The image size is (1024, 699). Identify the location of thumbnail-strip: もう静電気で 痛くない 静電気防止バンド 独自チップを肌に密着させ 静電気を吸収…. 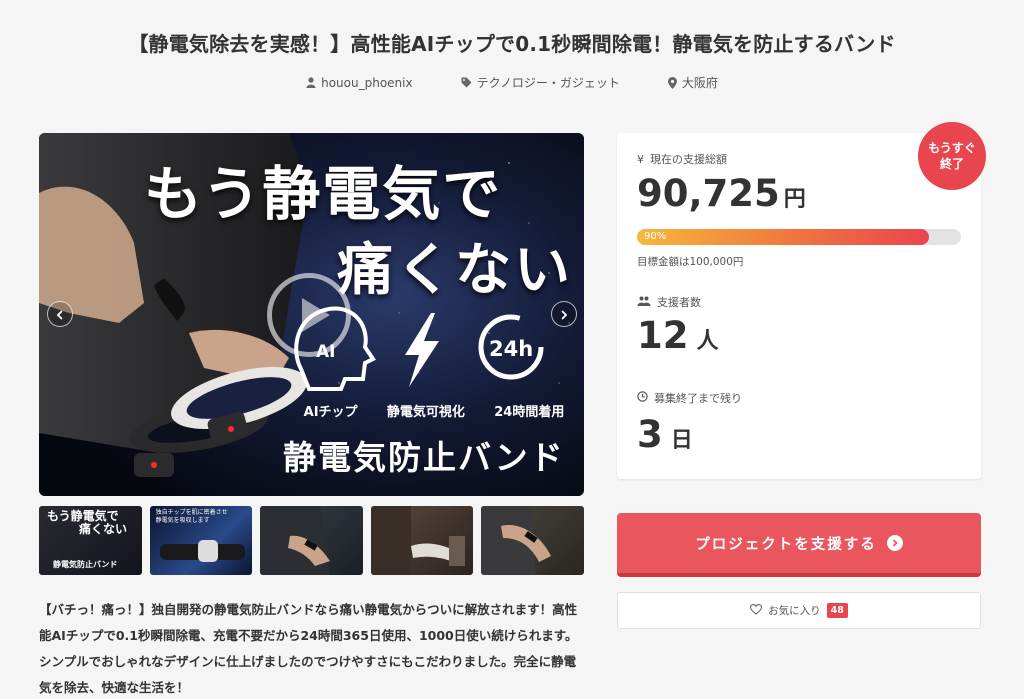
(311, 540).